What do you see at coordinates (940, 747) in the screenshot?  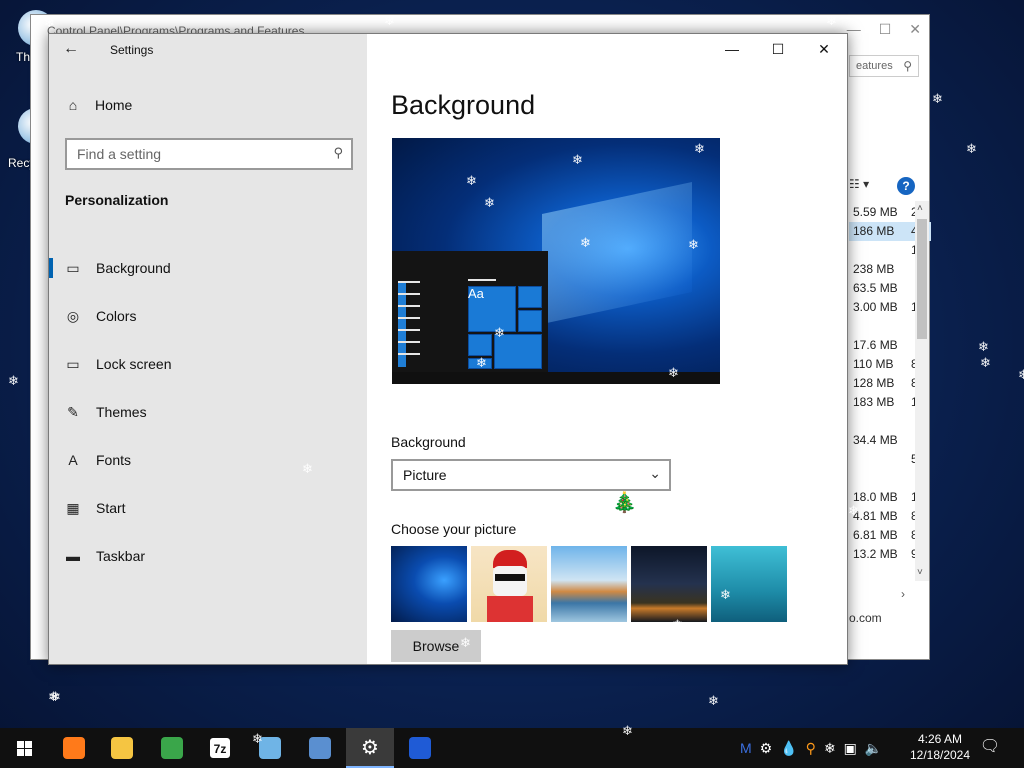 I see `clock: 4:26 AM 12/18/2024` at bounding box center [940, 747].